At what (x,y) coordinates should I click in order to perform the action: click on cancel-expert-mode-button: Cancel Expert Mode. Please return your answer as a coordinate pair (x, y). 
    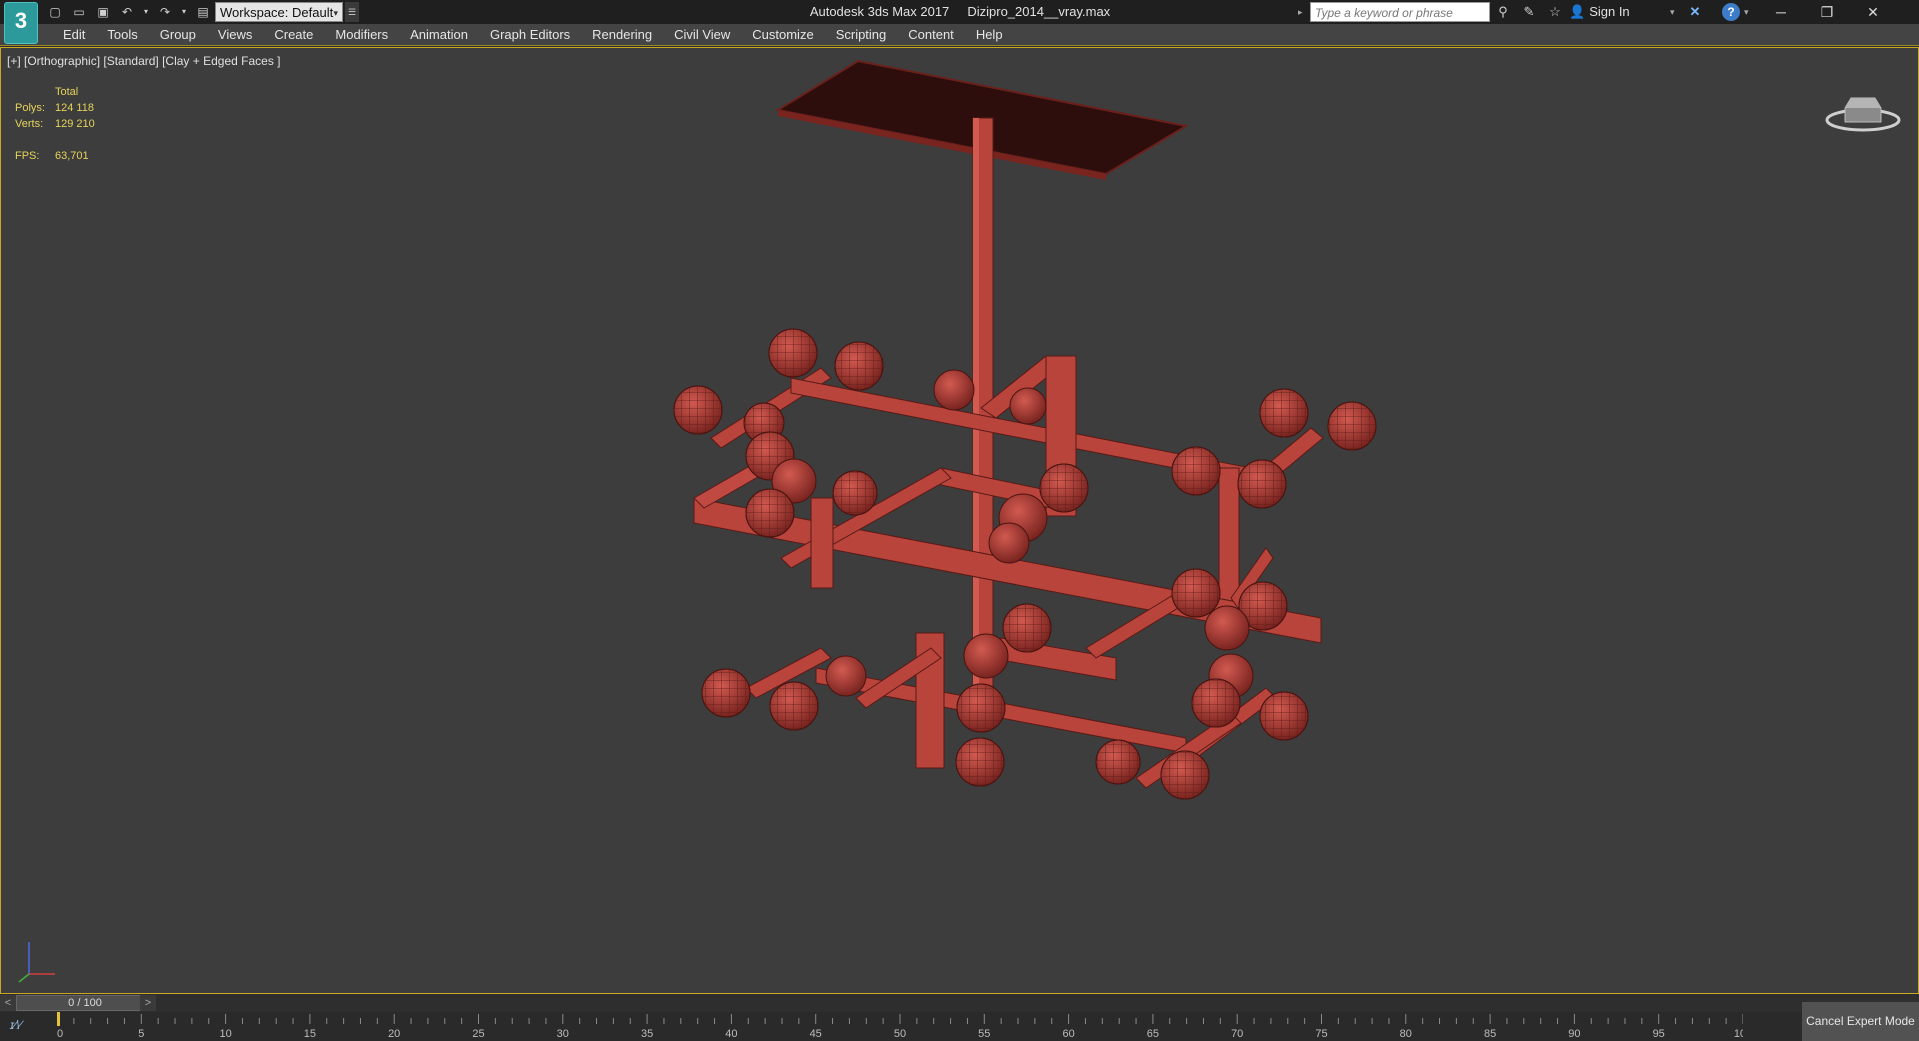
    Looking at the image, I should click on (1860, 1021).